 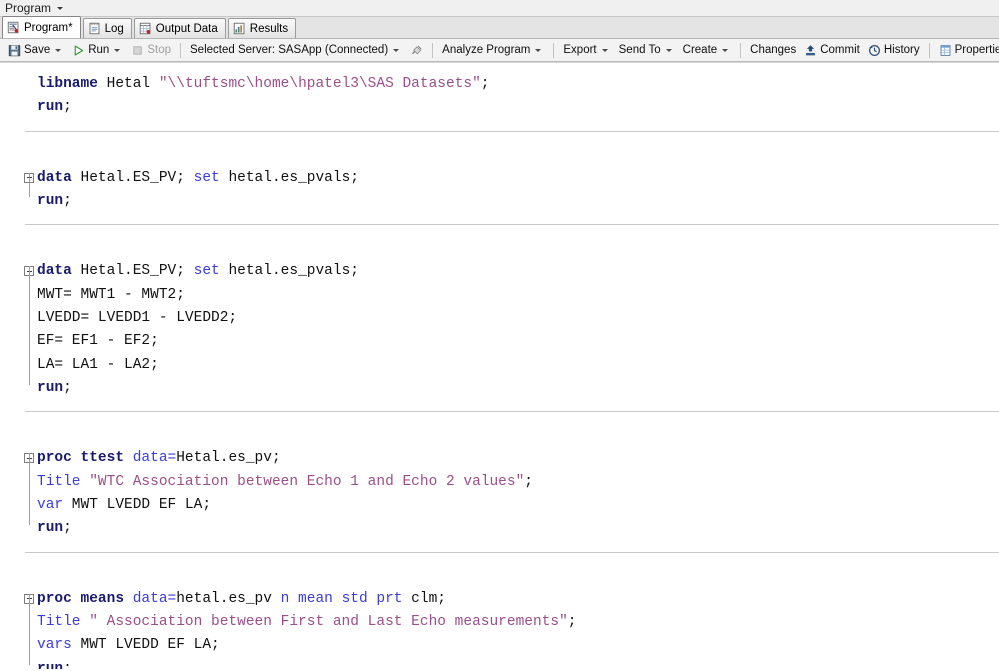 I want to click on code-token: LA= LA1 - LA2;, so click(x=98, y=364).